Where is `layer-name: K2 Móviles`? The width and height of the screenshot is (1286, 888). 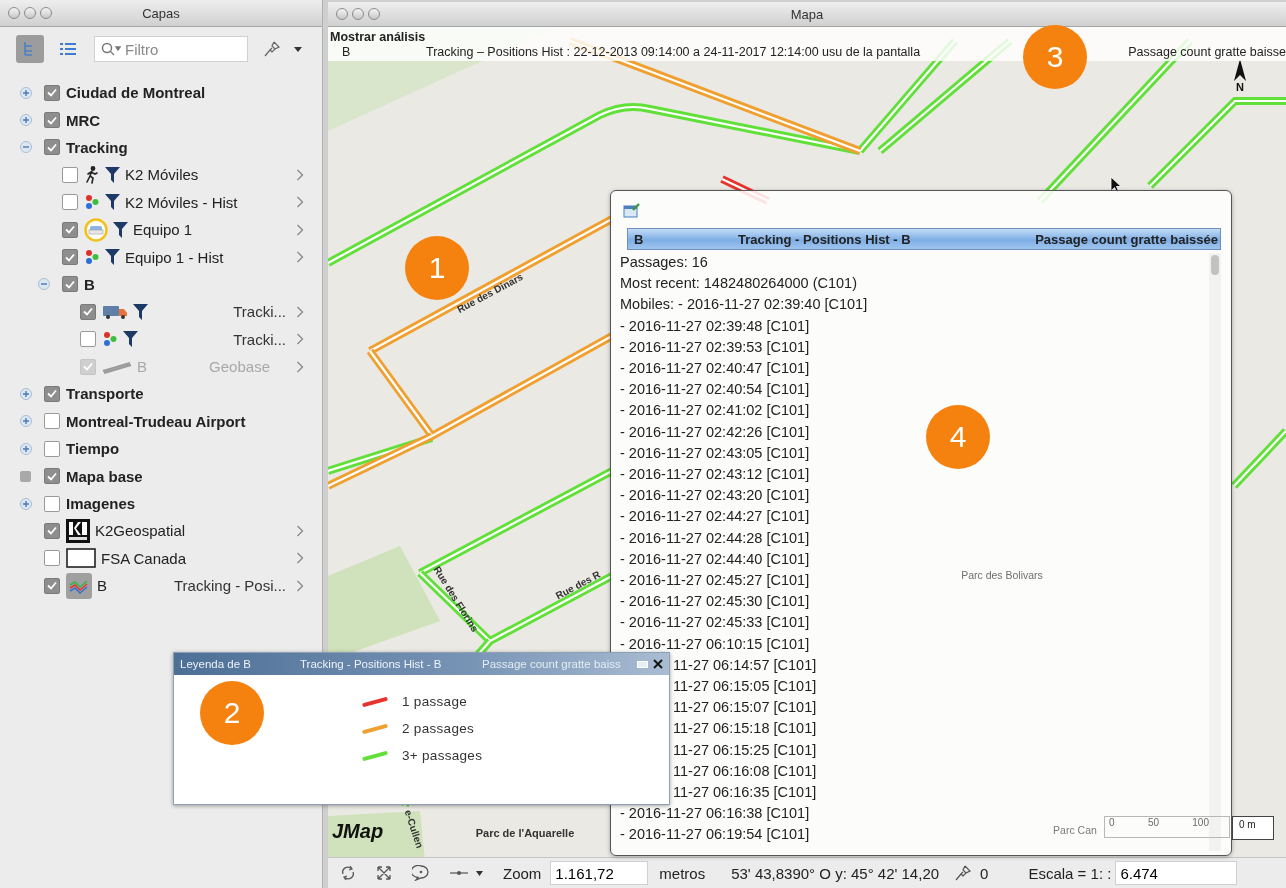
layer-name: K2 Móviles is located at coordinates (162, 175).